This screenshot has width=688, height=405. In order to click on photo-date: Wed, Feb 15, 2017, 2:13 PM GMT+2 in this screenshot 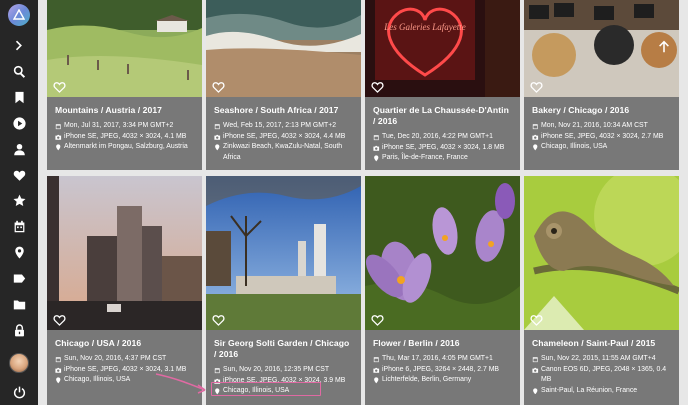, I will do `click(279, 126)`.